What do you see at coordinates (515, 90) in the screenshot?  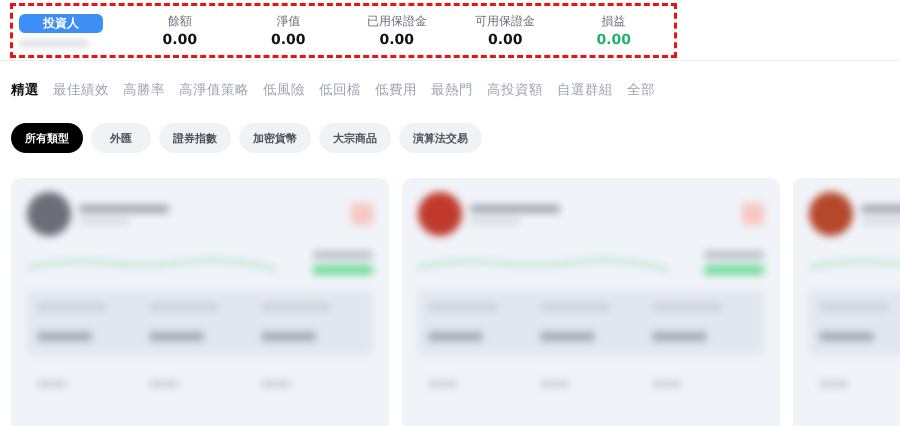 I see `category-tab: 高投資額` at bounding box center [515, 90].